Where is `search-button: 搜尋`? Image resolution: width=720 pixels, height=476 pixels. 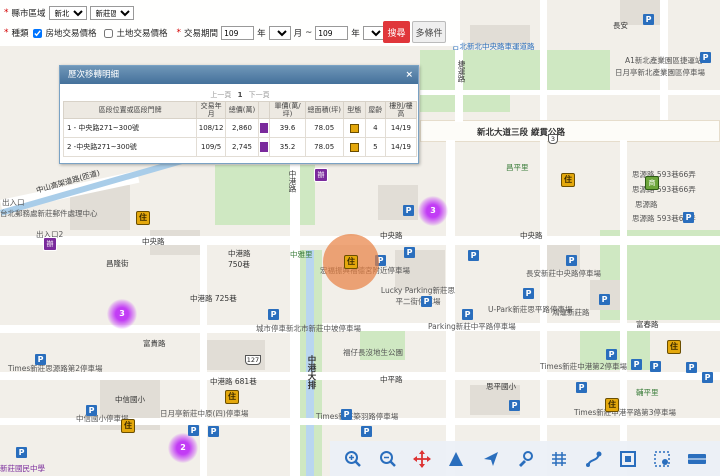
search-button: 搜尋 is located at coordinates (396, 32).